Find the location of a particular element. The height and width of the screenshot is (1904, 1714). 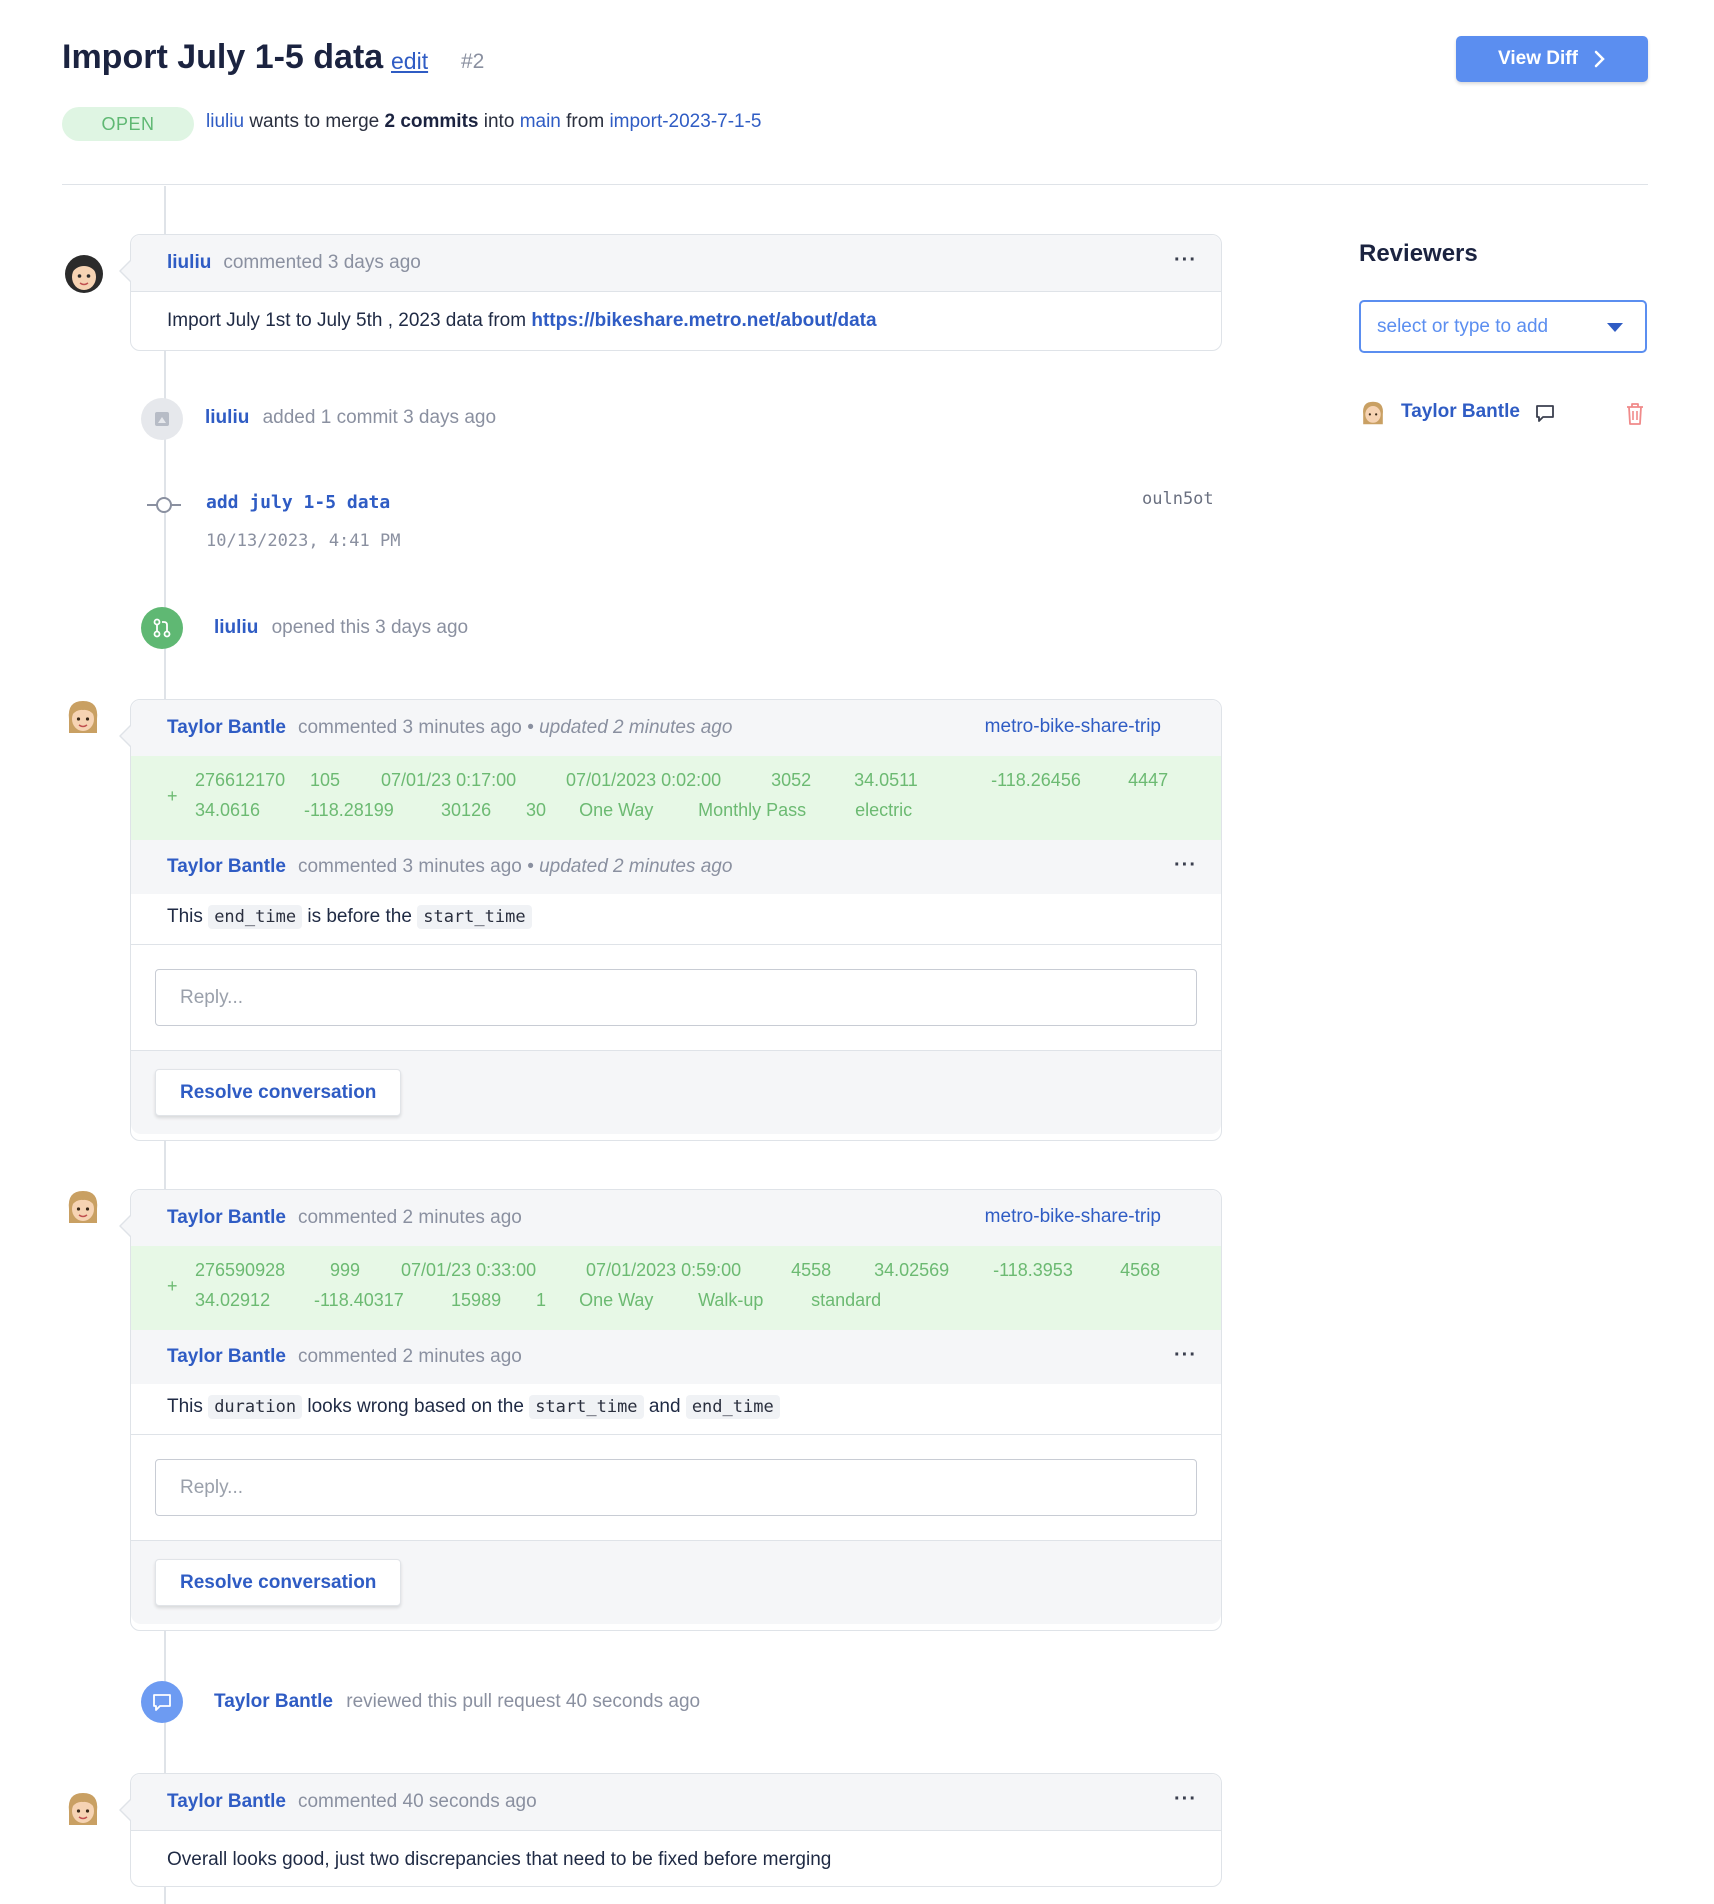

edit-title-link: edit is located at coordinates (409, 61).